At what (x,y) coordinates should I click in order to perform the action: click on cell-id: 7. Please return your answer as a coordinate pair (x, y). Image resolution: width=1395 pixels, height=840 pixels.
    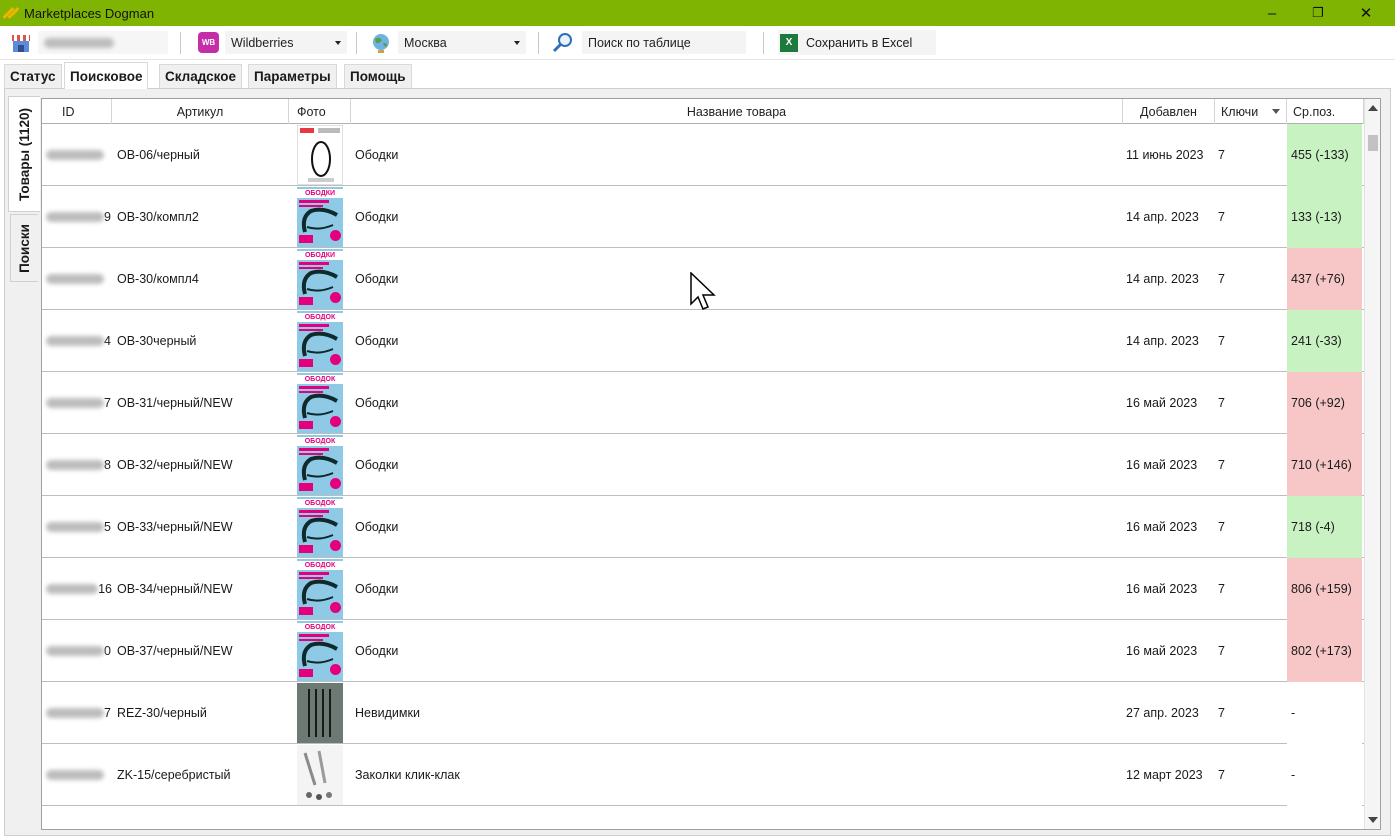
    Looking at the image, I should click on (77, 403).